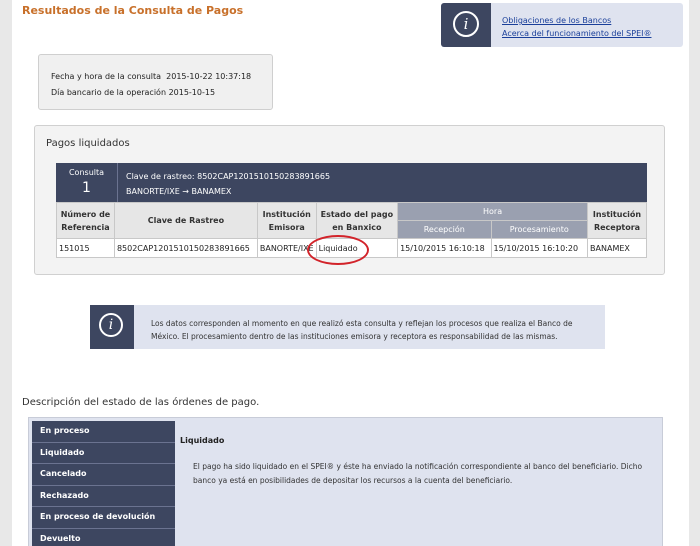 Image resolution: width=700 pixels, height=546 pixels. Describe the element at coordinates (103, 432) in the screenshot. I see `status-item-en-proceso: En proceso` at that location.